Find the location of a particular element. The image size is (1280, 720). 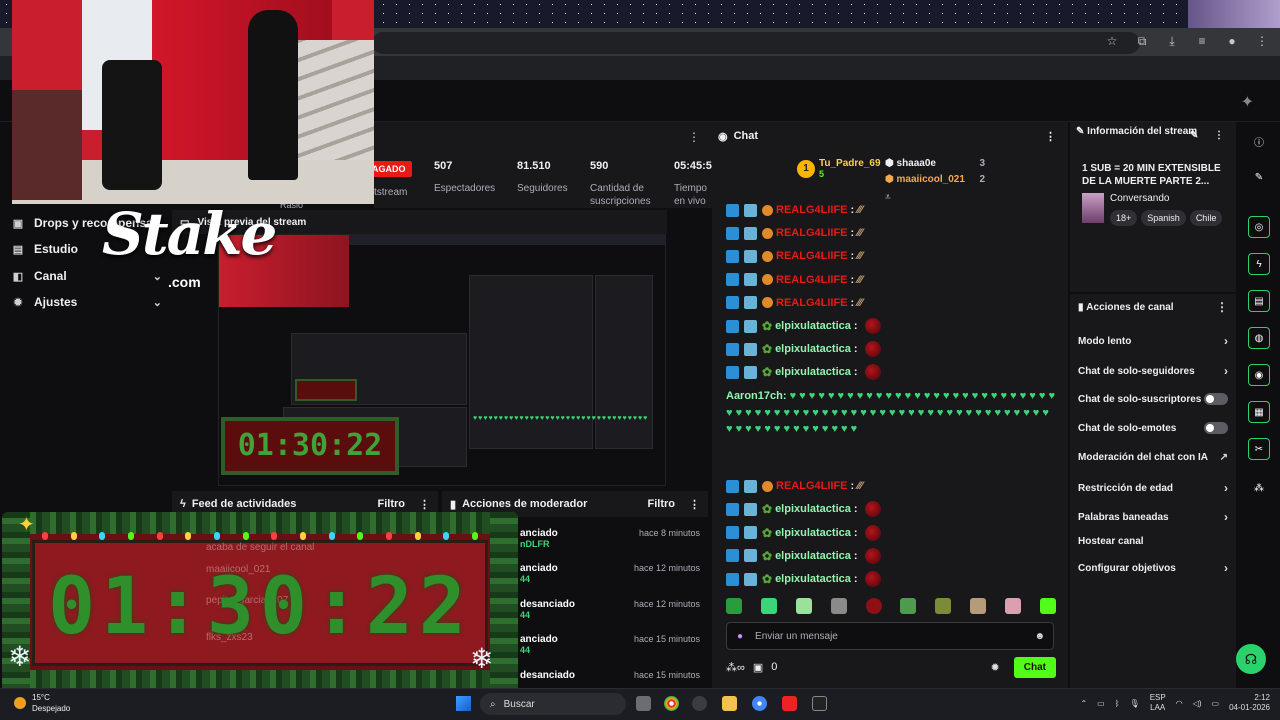

info-icon: ⓘ is located at coordinates (1259, 141).